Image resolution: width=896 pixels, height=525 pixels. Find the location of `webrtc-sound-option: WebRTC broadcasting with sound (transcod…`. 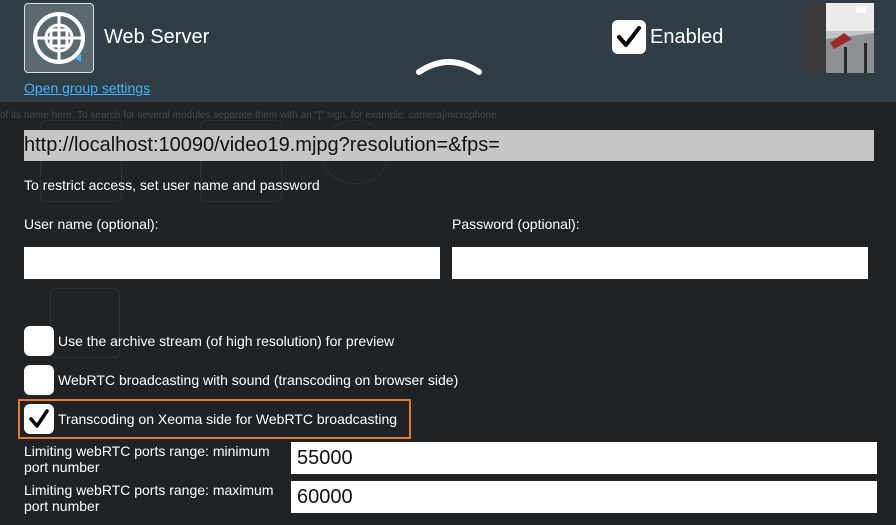

webrtc-sound-option: WebRTC broadcasting with sound (transcod… is located at coordinates (241, 380).